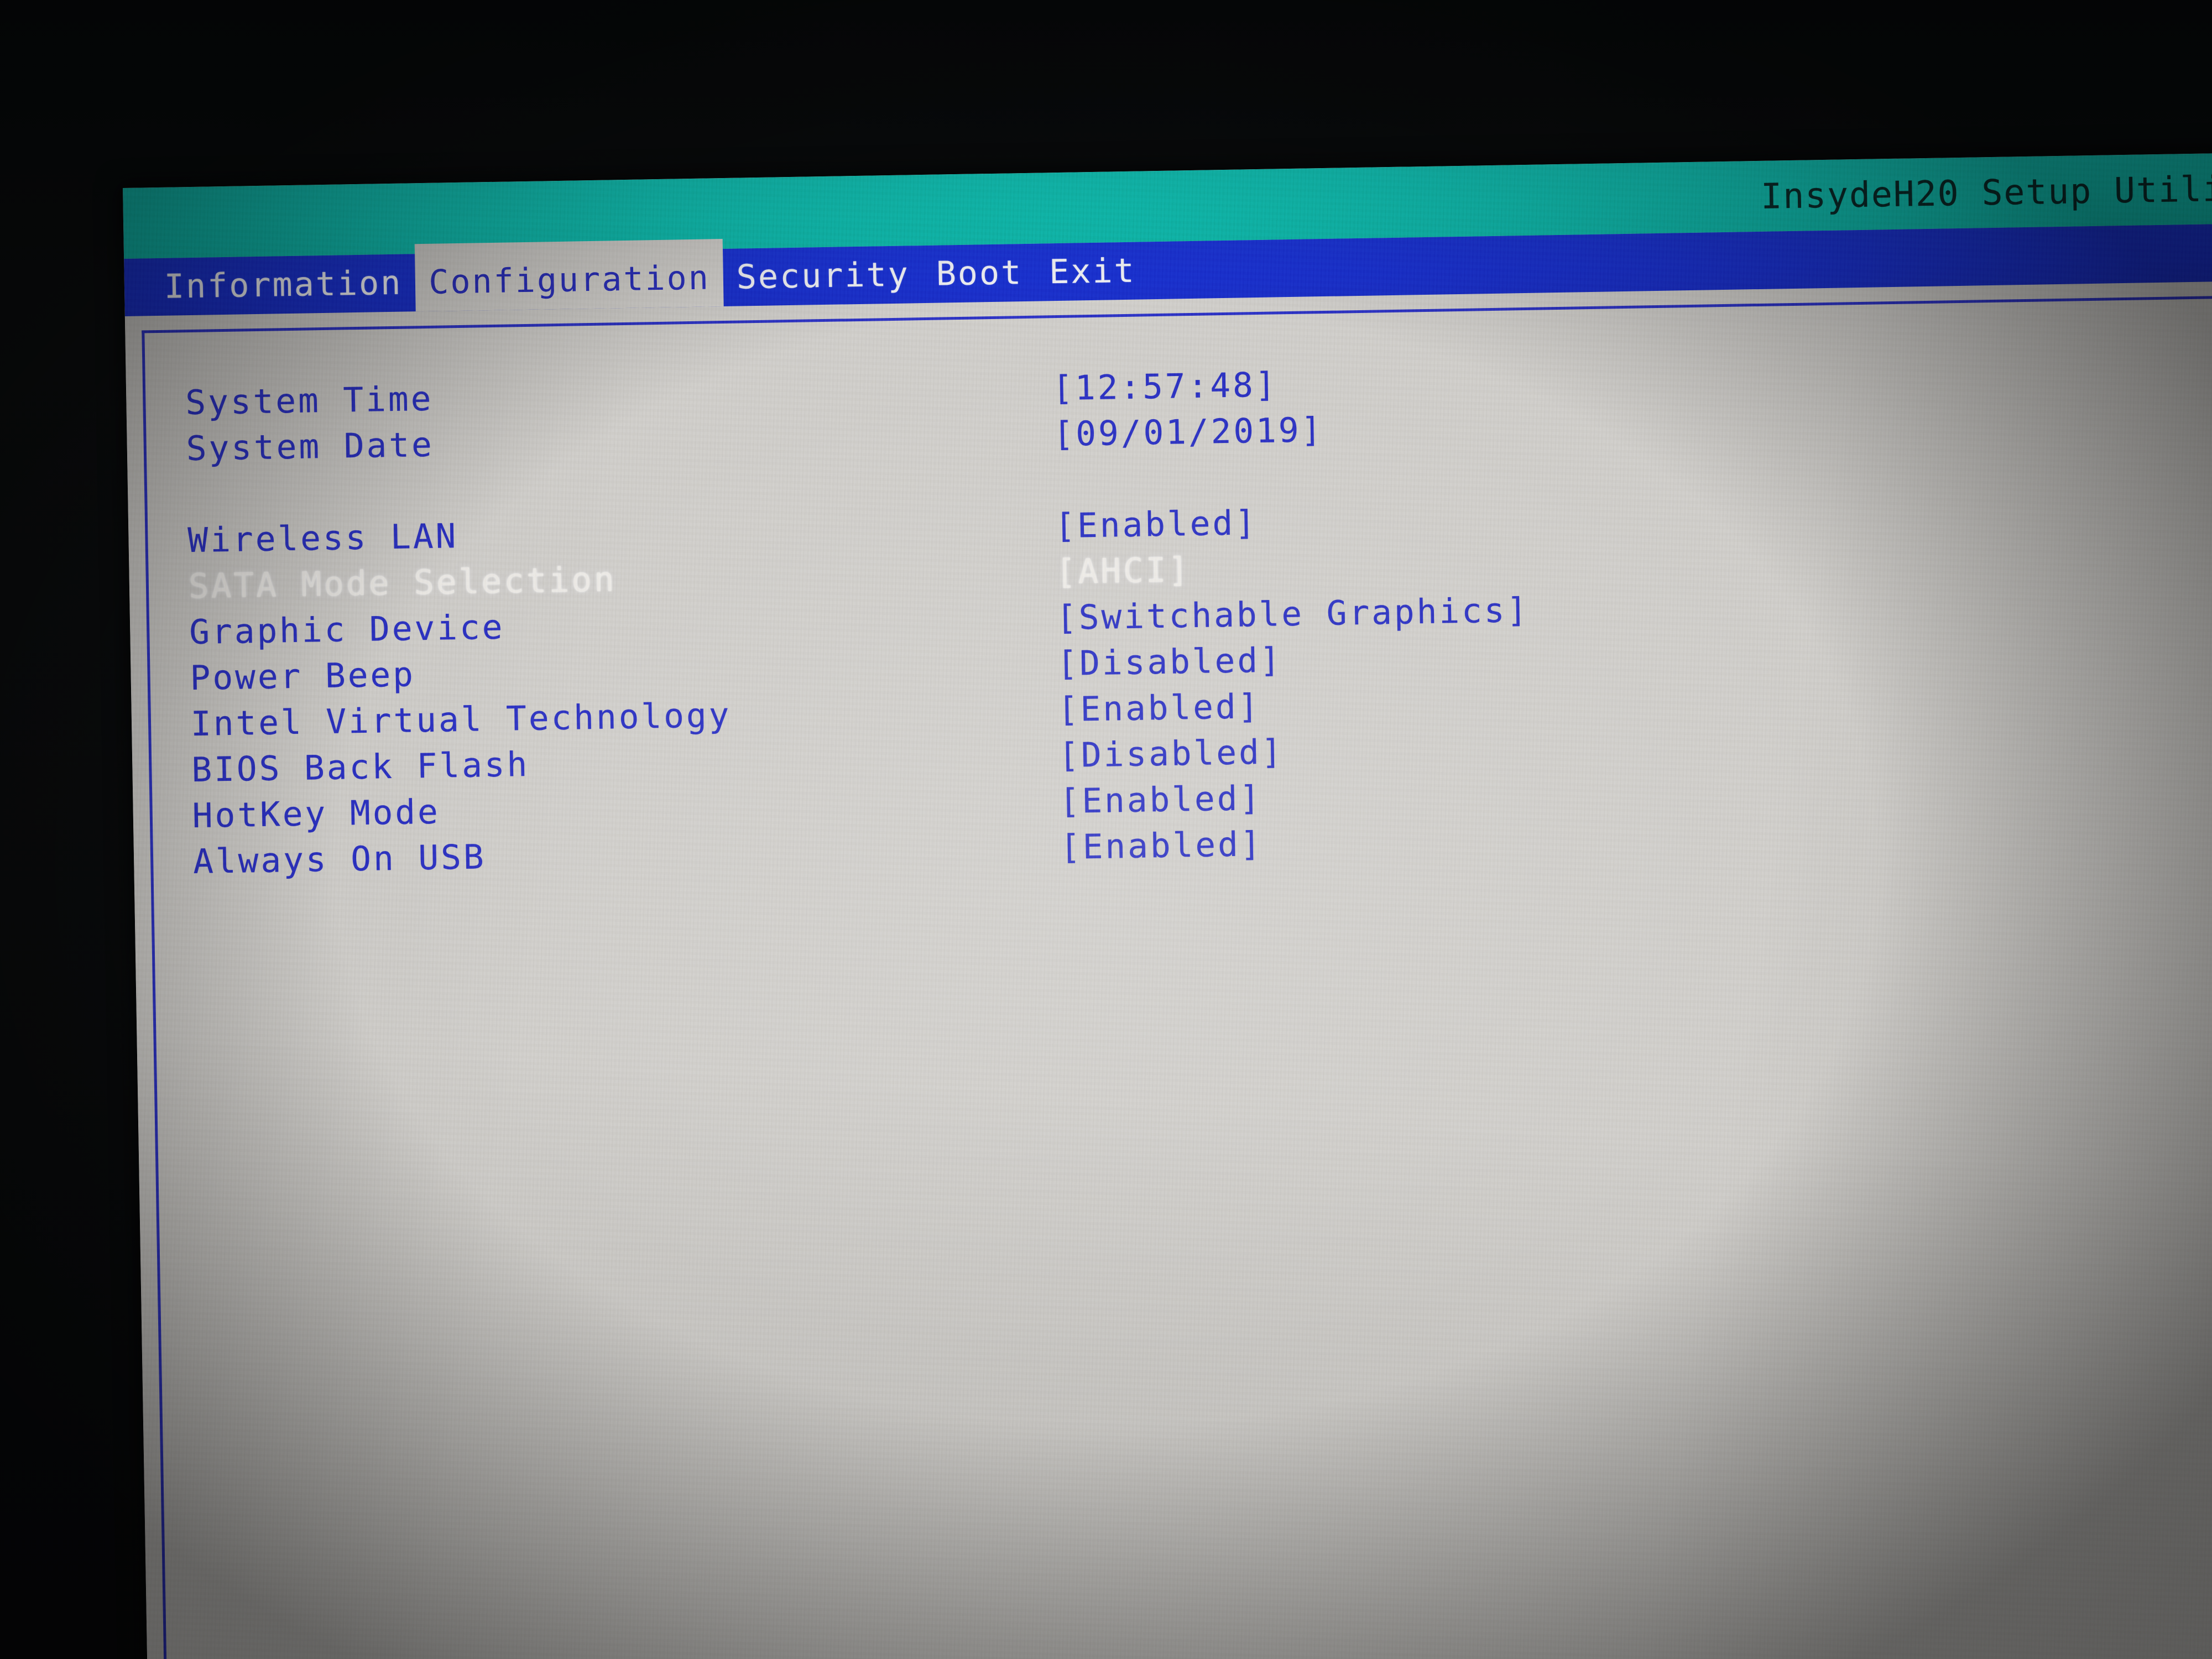 The width and height of the screenshot is (2212, 1659). What do you see at coordinates (1123, 571) in the screenshot?
I see `setting-value: [AHCI]` at bounding box center [1123, 571].